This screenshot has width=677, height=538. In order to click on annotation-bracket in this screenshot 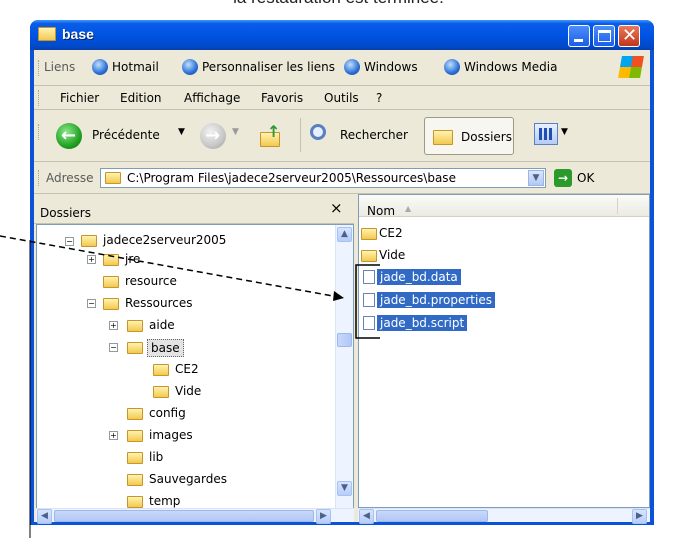, I will do `click(367, 301)`.